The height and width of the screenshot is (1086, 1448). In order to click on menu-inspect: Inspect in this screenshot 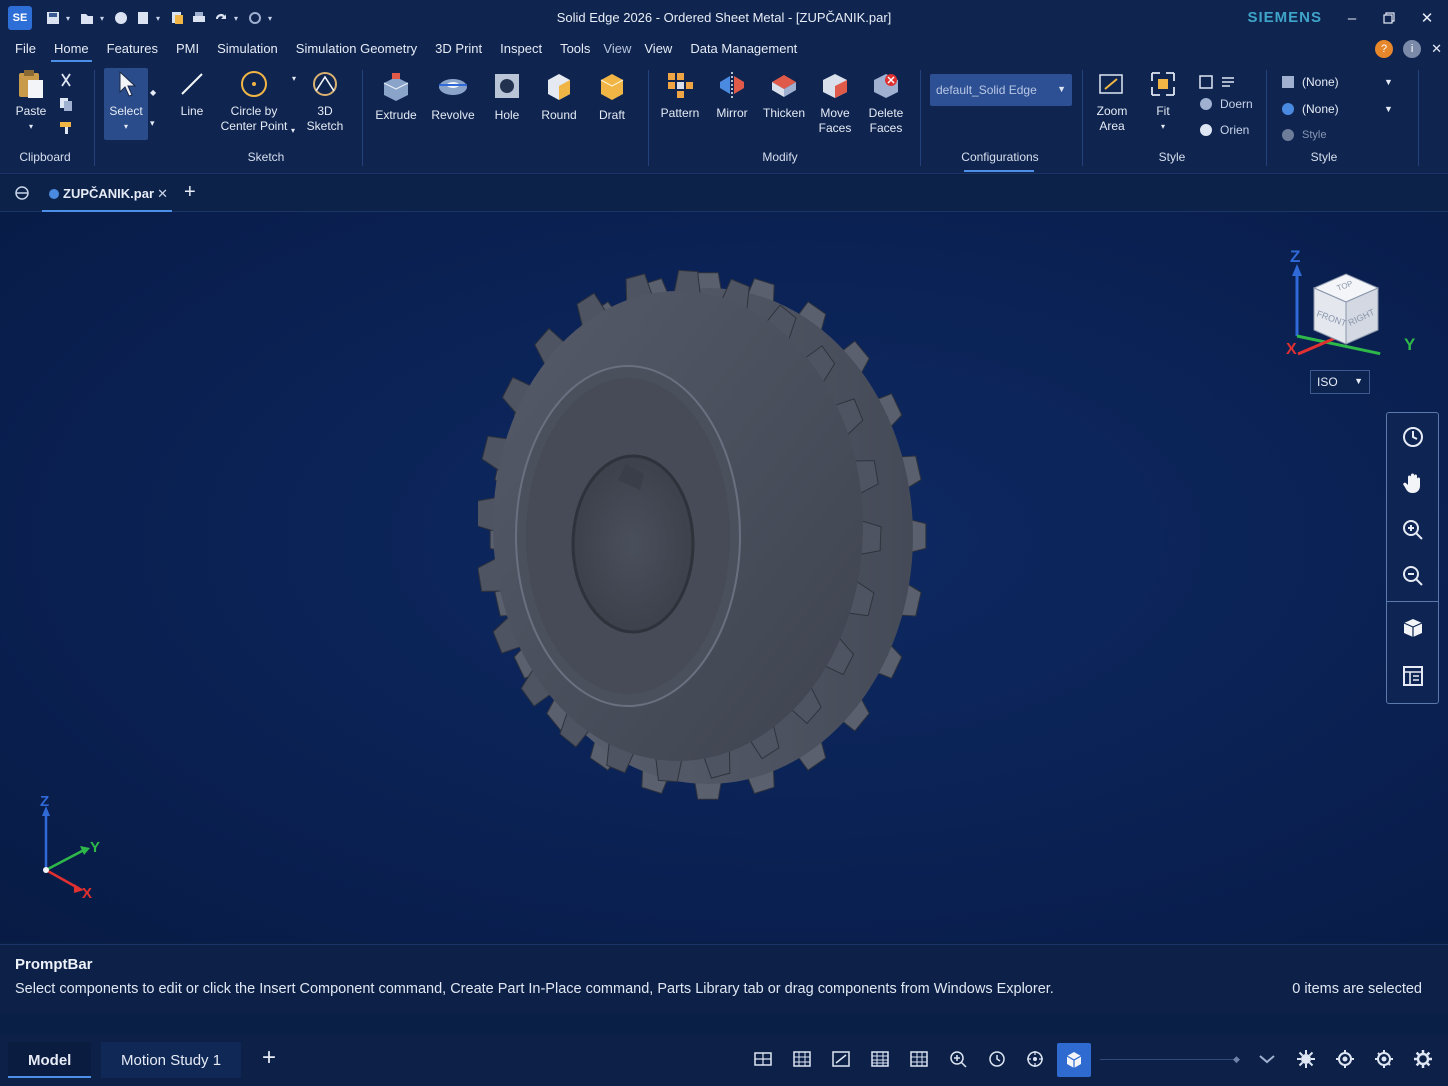, I will do `click(521, 49)`.